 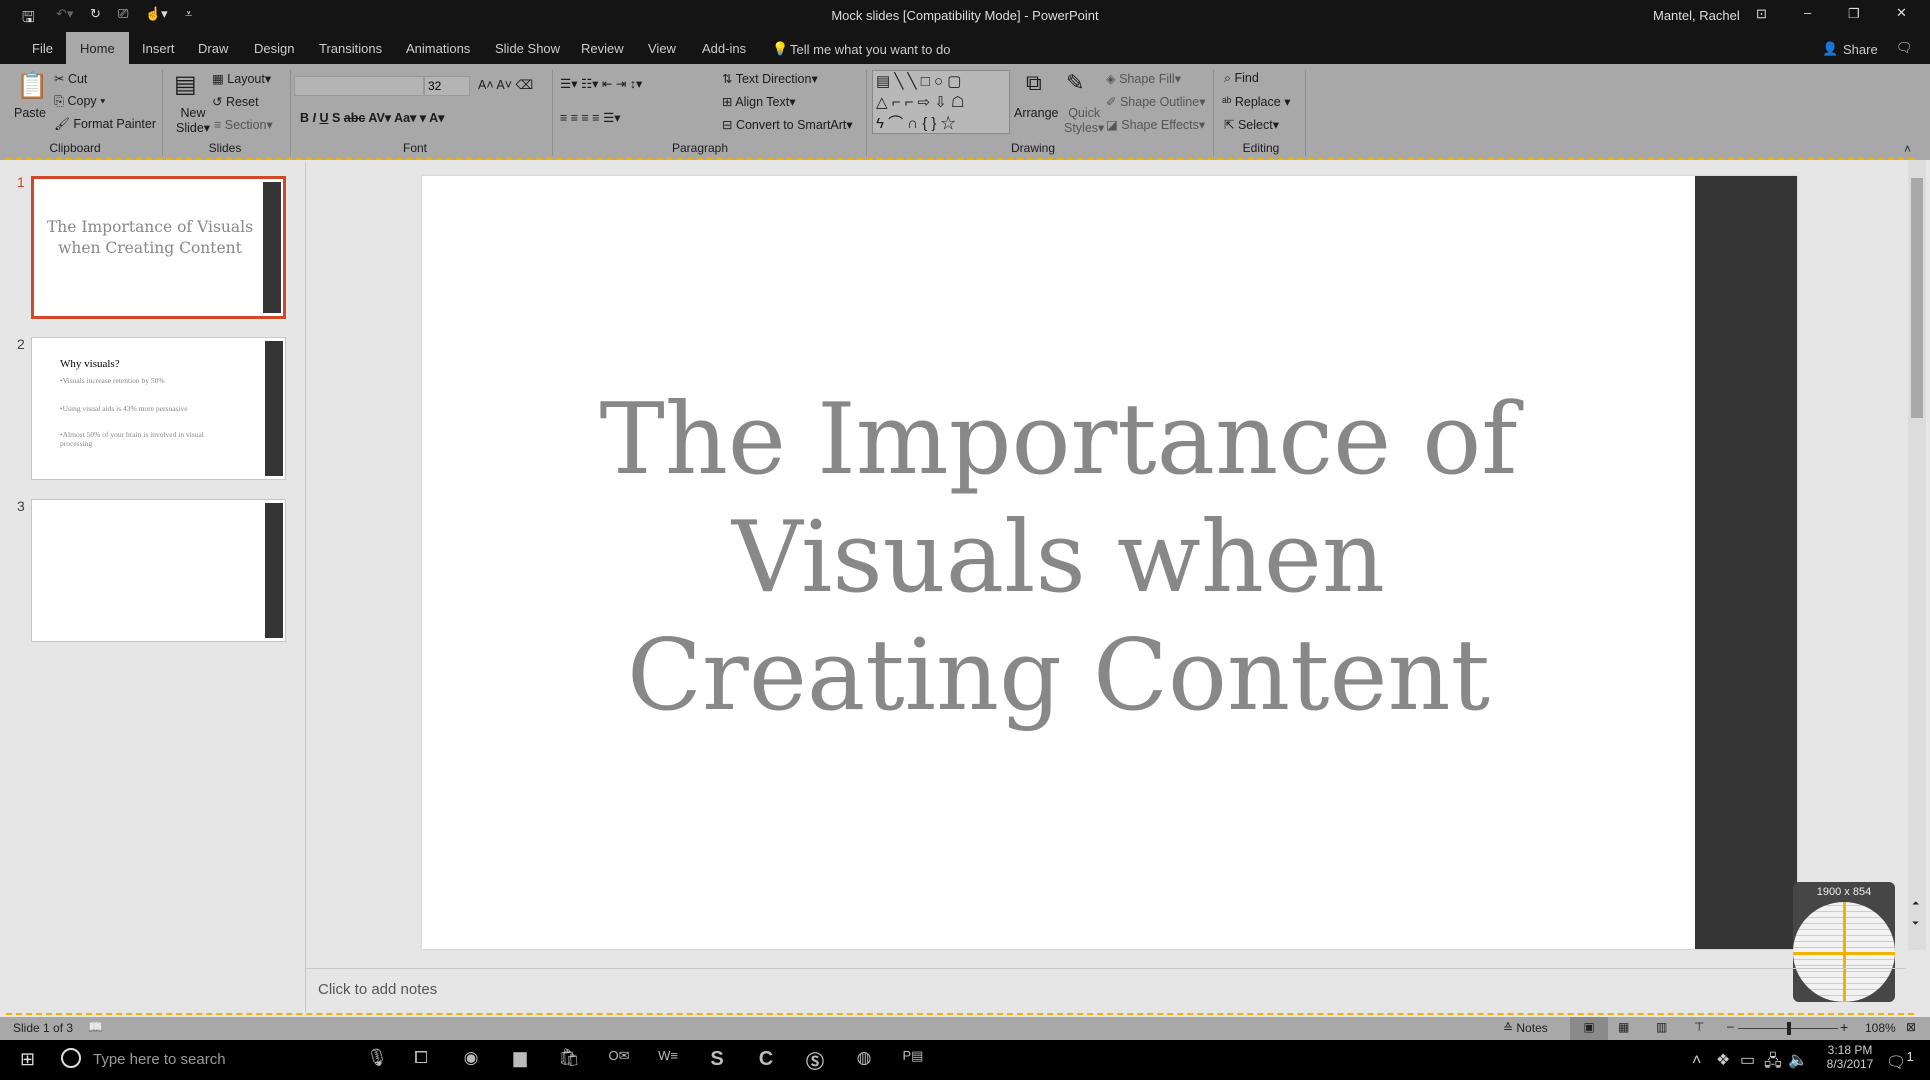 I want to click on microphone-icon: 🎙, so click(x=377, y=1058).